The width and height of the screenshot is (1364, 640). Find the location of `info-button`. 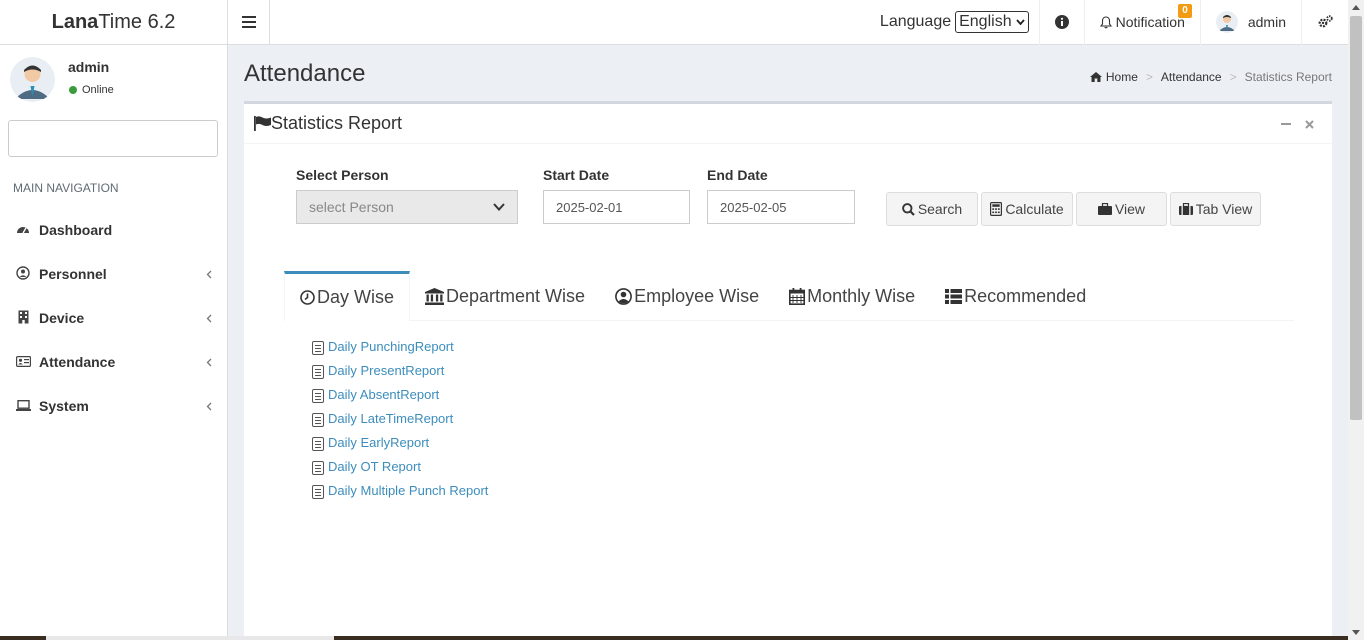

info-button is located at coordinates (1061, 22).